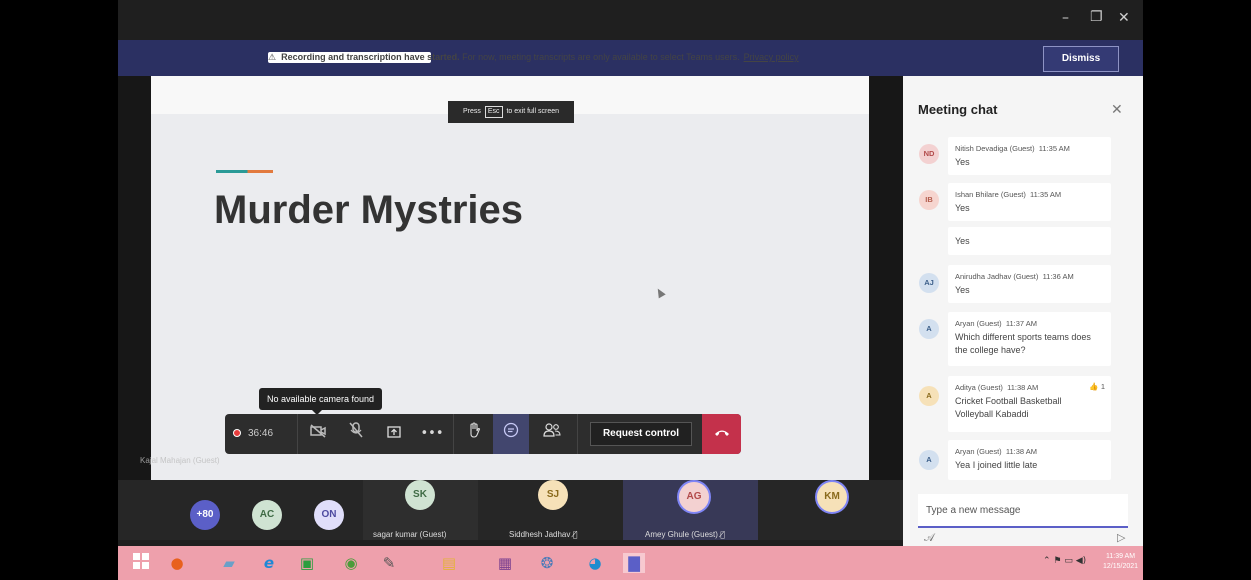  Describe the element at coordinates (1117, 110) in the screenshot. I see `close-chat-icon: ✕` at that location.